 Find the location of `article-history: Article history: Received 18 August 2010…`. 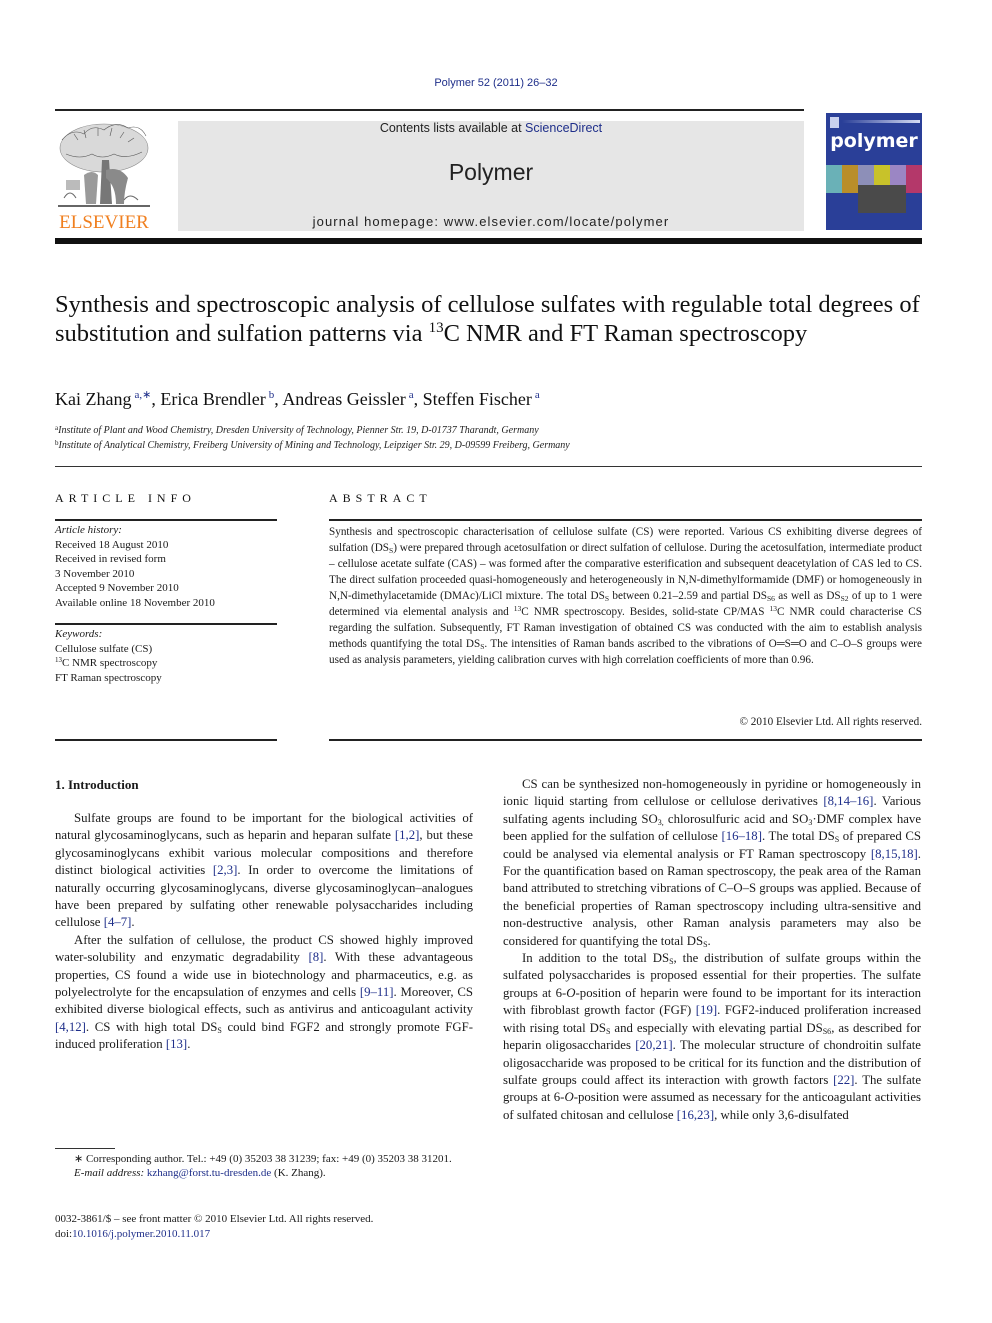

article-history: Article history: Received 18 August 2010… is located at coordinates (135, 566).